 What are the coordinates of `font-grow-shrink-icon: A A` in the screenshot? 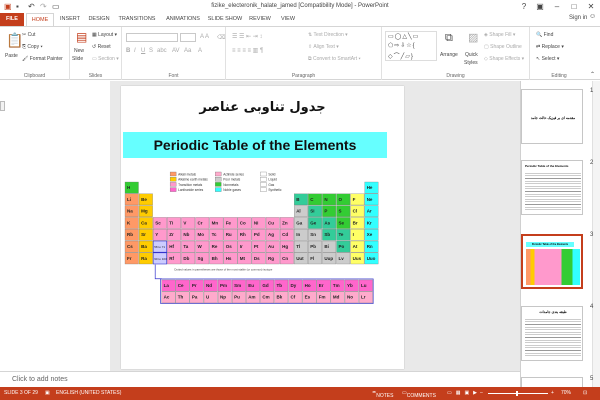 It's located at (204, 37).